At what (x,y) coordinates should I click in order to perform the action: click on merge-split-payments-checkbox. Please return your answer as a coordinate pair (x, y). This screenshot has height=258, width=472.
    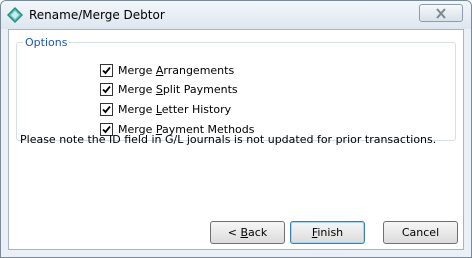
    Looking at the image, I should click on (106, 89).